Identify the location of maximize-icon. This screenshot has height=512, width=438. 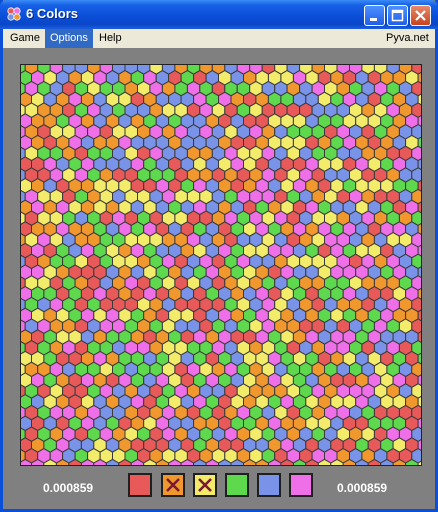
(397, 15).